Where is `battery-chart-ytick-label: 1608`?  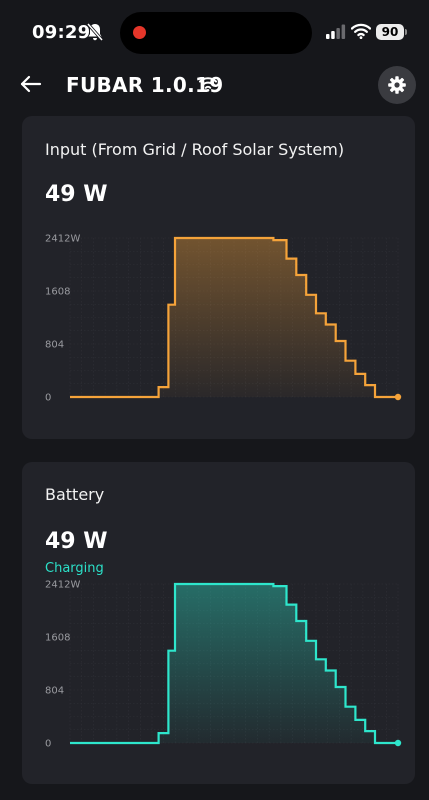
battery-chart-ytick-label: 1608 is located at coordinates (57, 638).